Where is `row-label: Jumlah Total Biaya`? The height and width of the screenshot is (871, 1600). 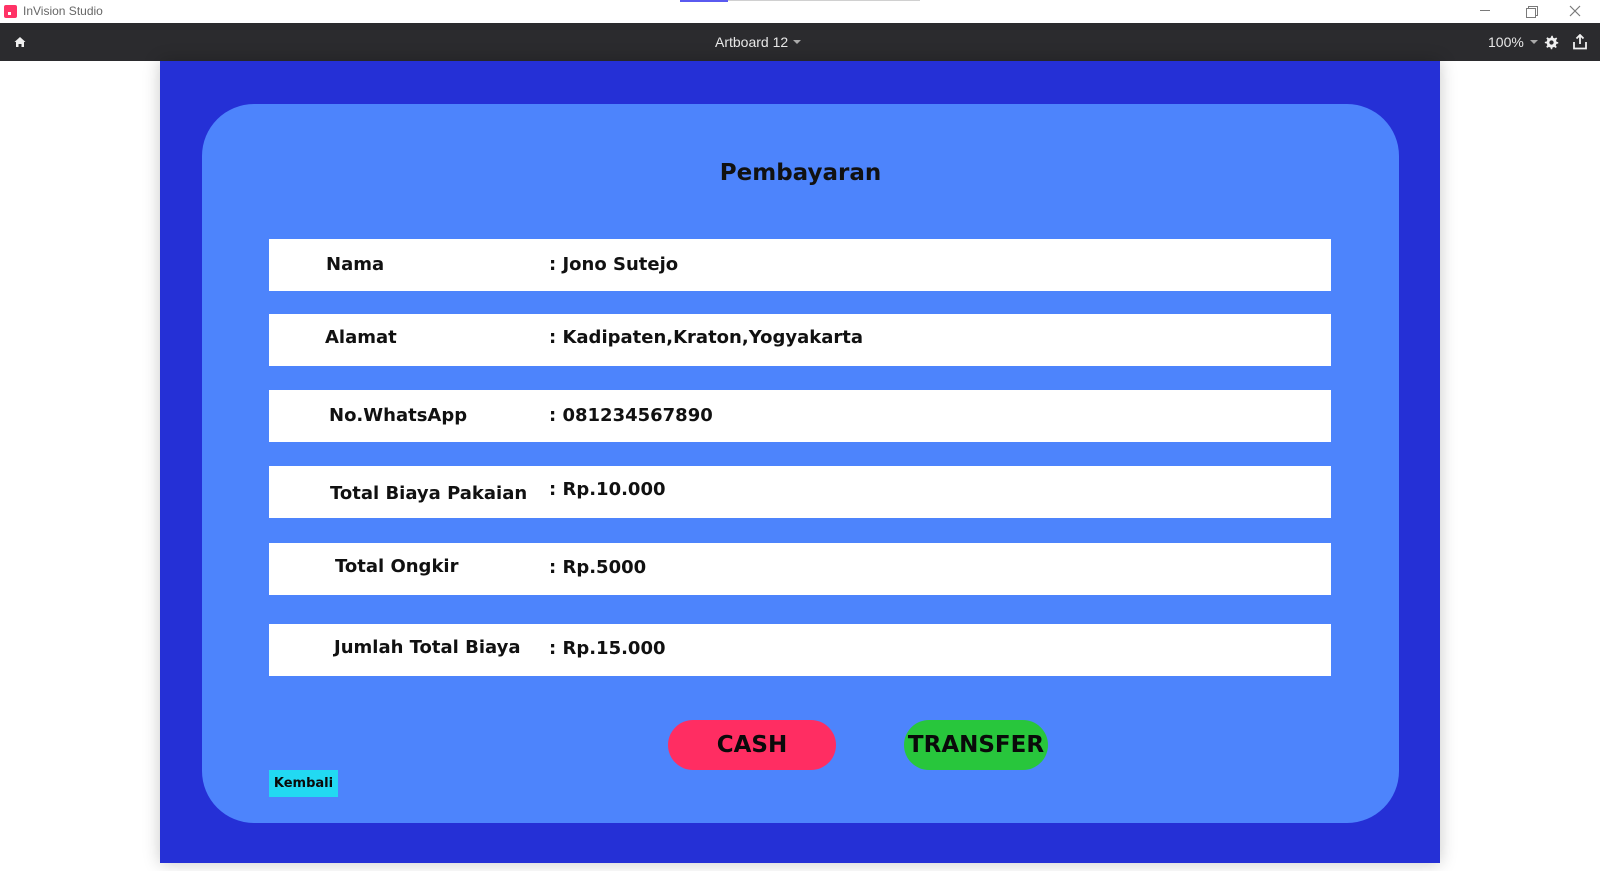 row-label: Jumlah Total Biaya is located at coordinates (427, 647).